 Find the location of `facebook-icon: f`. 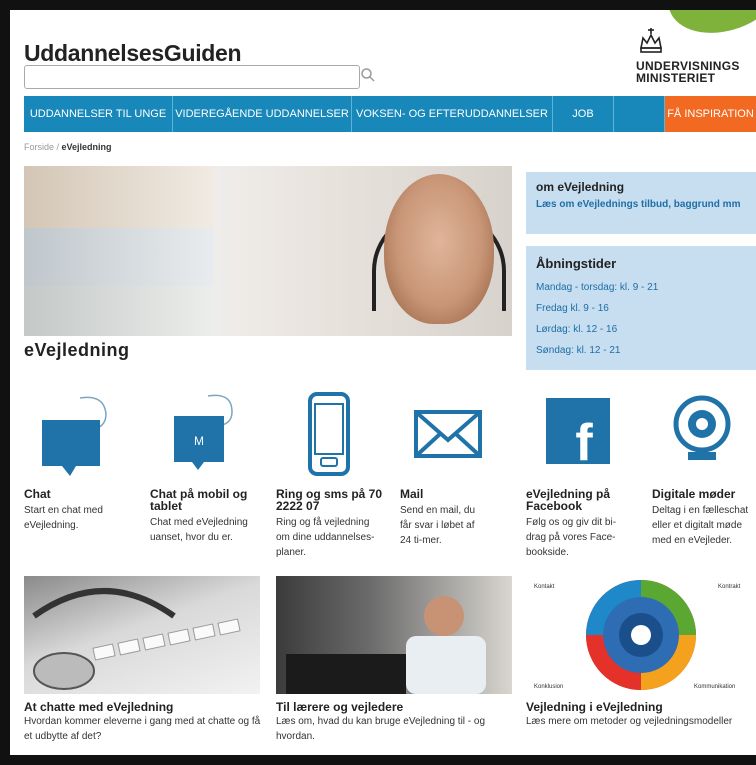

facebook-icon: f is located at coordinates (578, 435).